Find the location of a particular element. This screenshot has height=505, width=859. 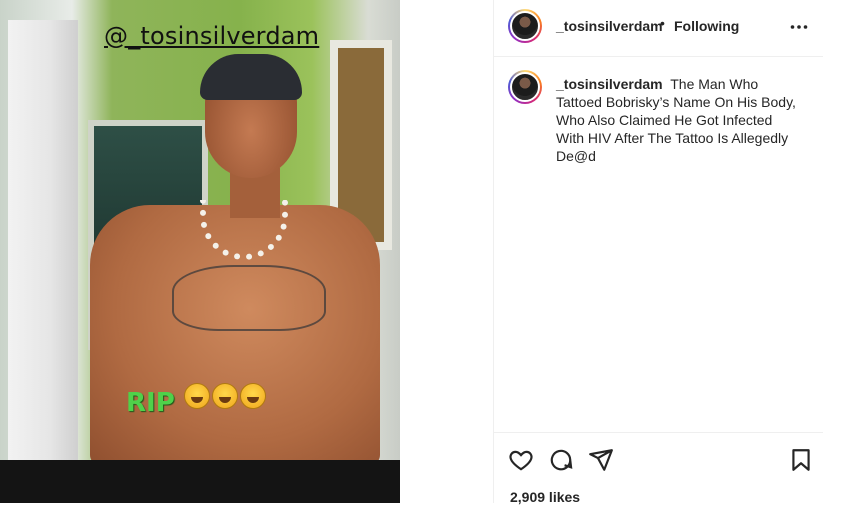

caption-avatar is located at coordinates (525, 87).